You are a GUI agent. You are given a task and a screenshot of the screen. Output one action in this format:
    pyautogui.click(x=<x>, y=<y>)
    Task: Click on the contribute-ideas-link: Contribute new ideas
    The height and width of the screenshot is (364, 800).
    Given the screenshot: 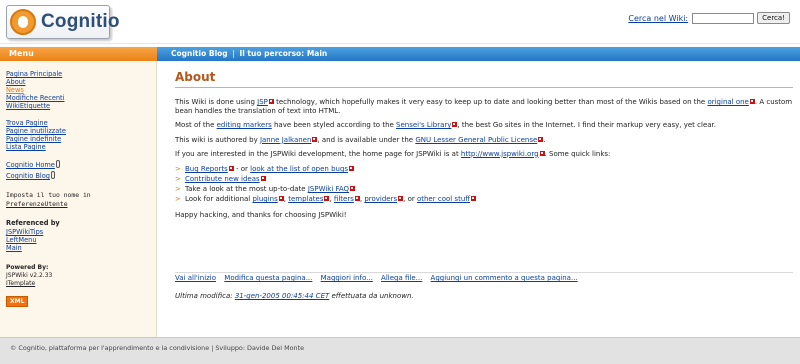 What is the action you would take?
    pyautogui.click(x=222, y=179)
    